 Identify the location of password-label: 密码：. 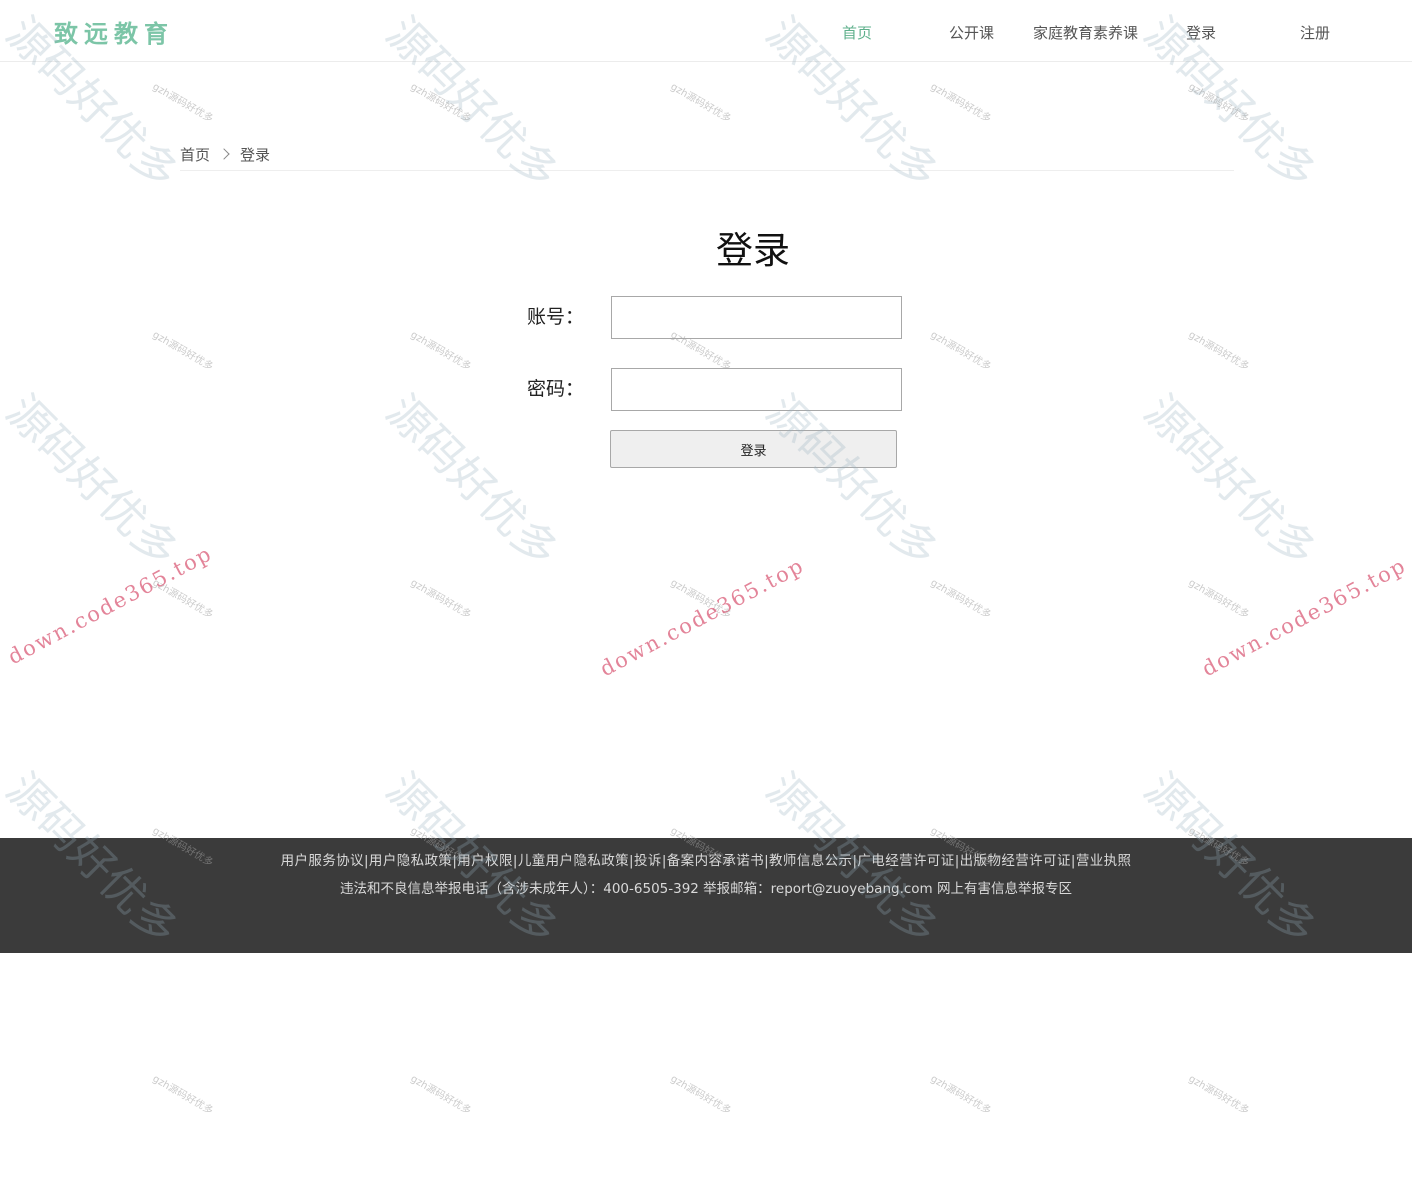
(556, 389).